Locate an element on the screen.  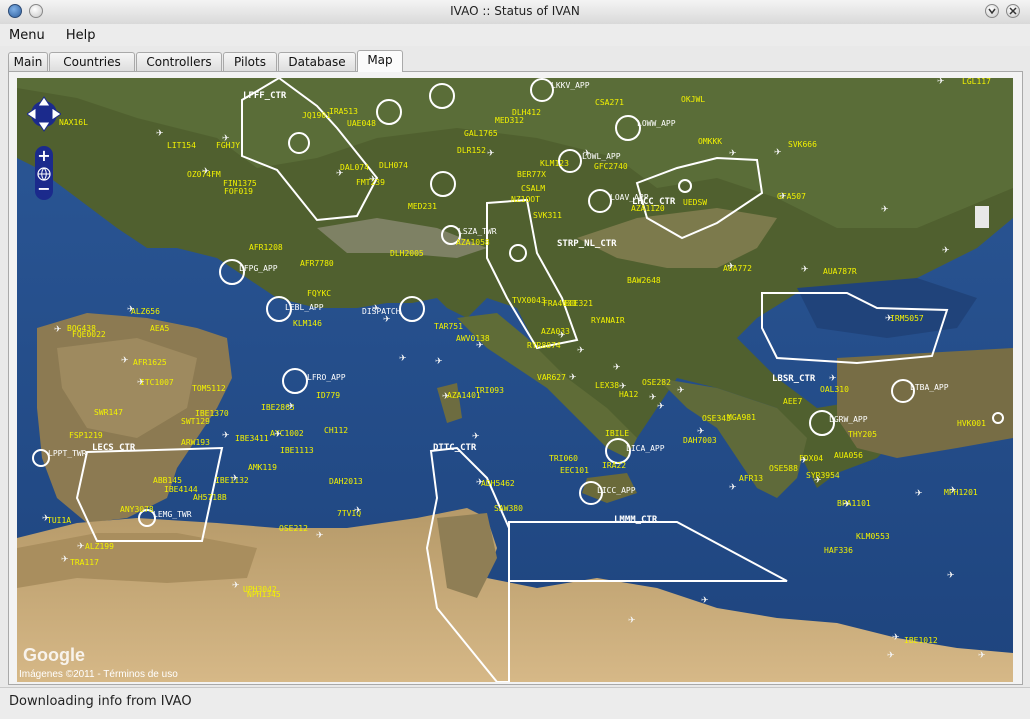
close-button is located at coordinates (1013, 11).